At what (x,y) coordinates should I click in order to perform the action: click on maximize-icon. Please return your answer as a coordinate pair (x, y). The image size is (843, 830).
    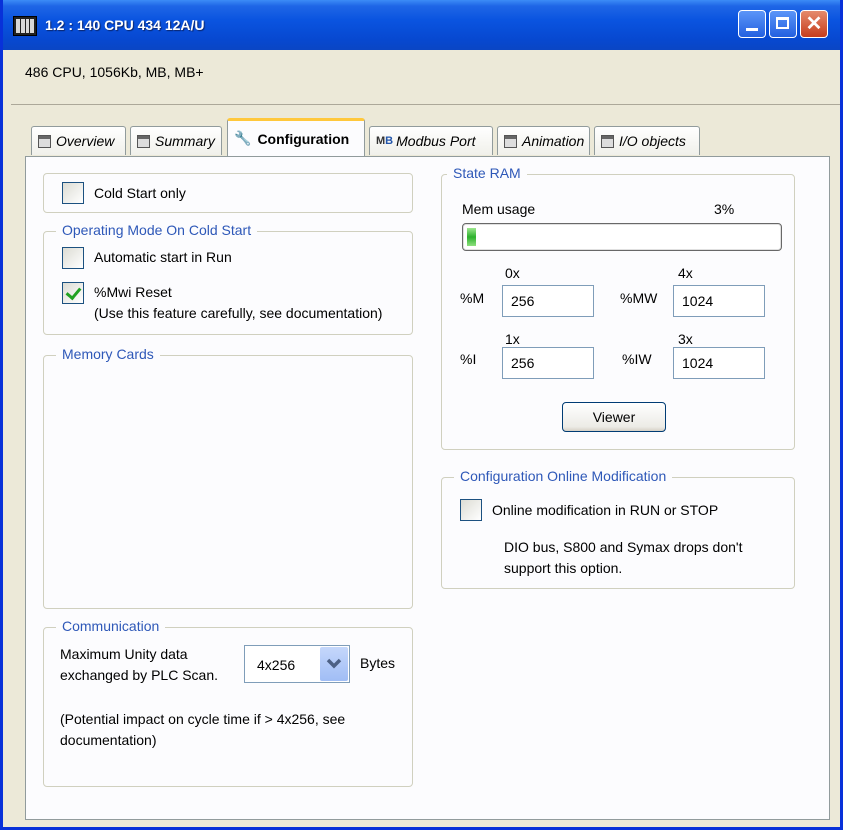
    Looking at the image, I should click on (782, 23).